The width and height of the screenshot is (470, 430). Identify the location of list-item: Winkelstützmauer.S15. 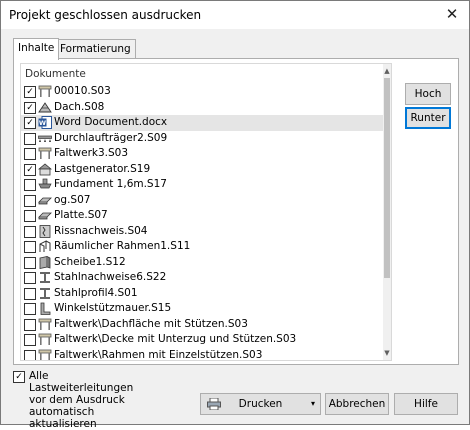
(202, 309).